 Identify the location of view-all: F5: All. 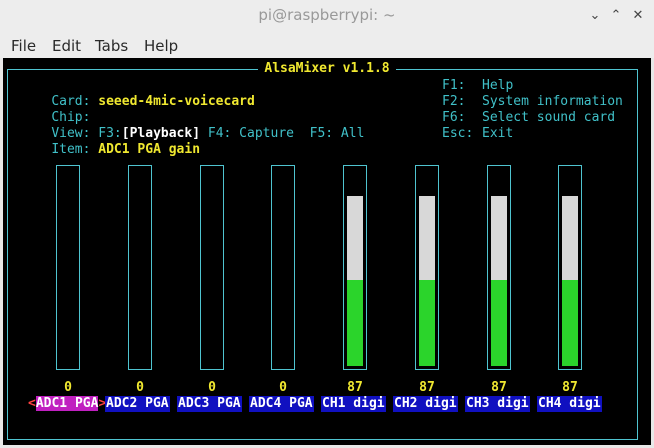
(337, 133).